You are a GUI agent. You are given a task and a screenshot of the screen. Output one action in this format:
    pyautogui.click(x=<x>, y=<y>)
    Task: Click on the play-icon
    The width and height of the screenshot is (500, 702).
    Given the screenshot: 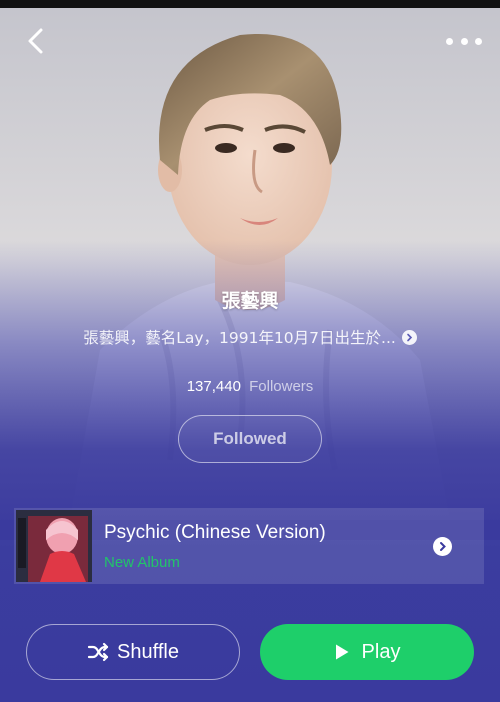 What is the action you would take?
    pyautogui.click(x=342, y=652)
    